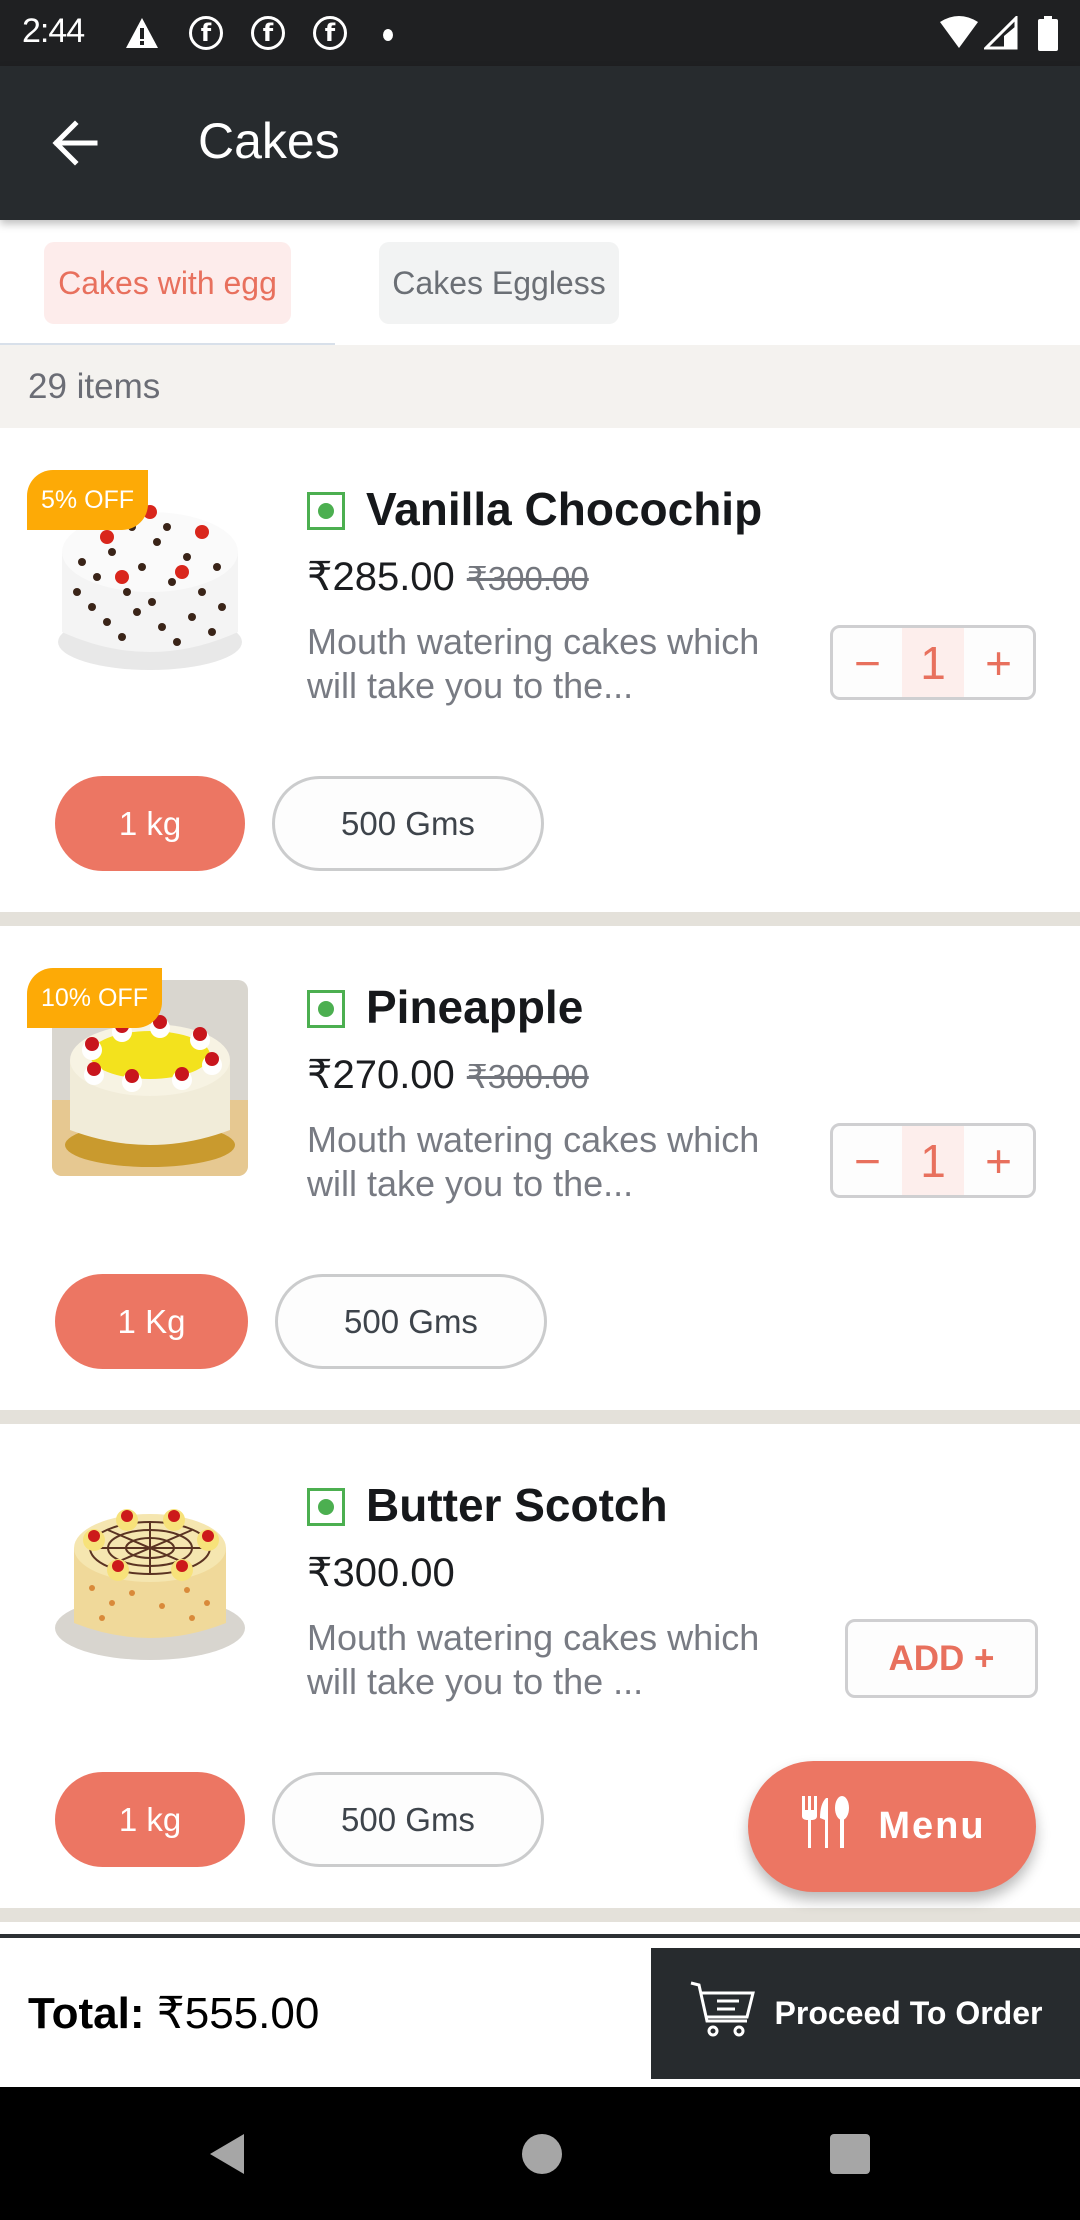 The image size is (1080, 2220). I want to click on item-count: 29 items, so click(94, 386).